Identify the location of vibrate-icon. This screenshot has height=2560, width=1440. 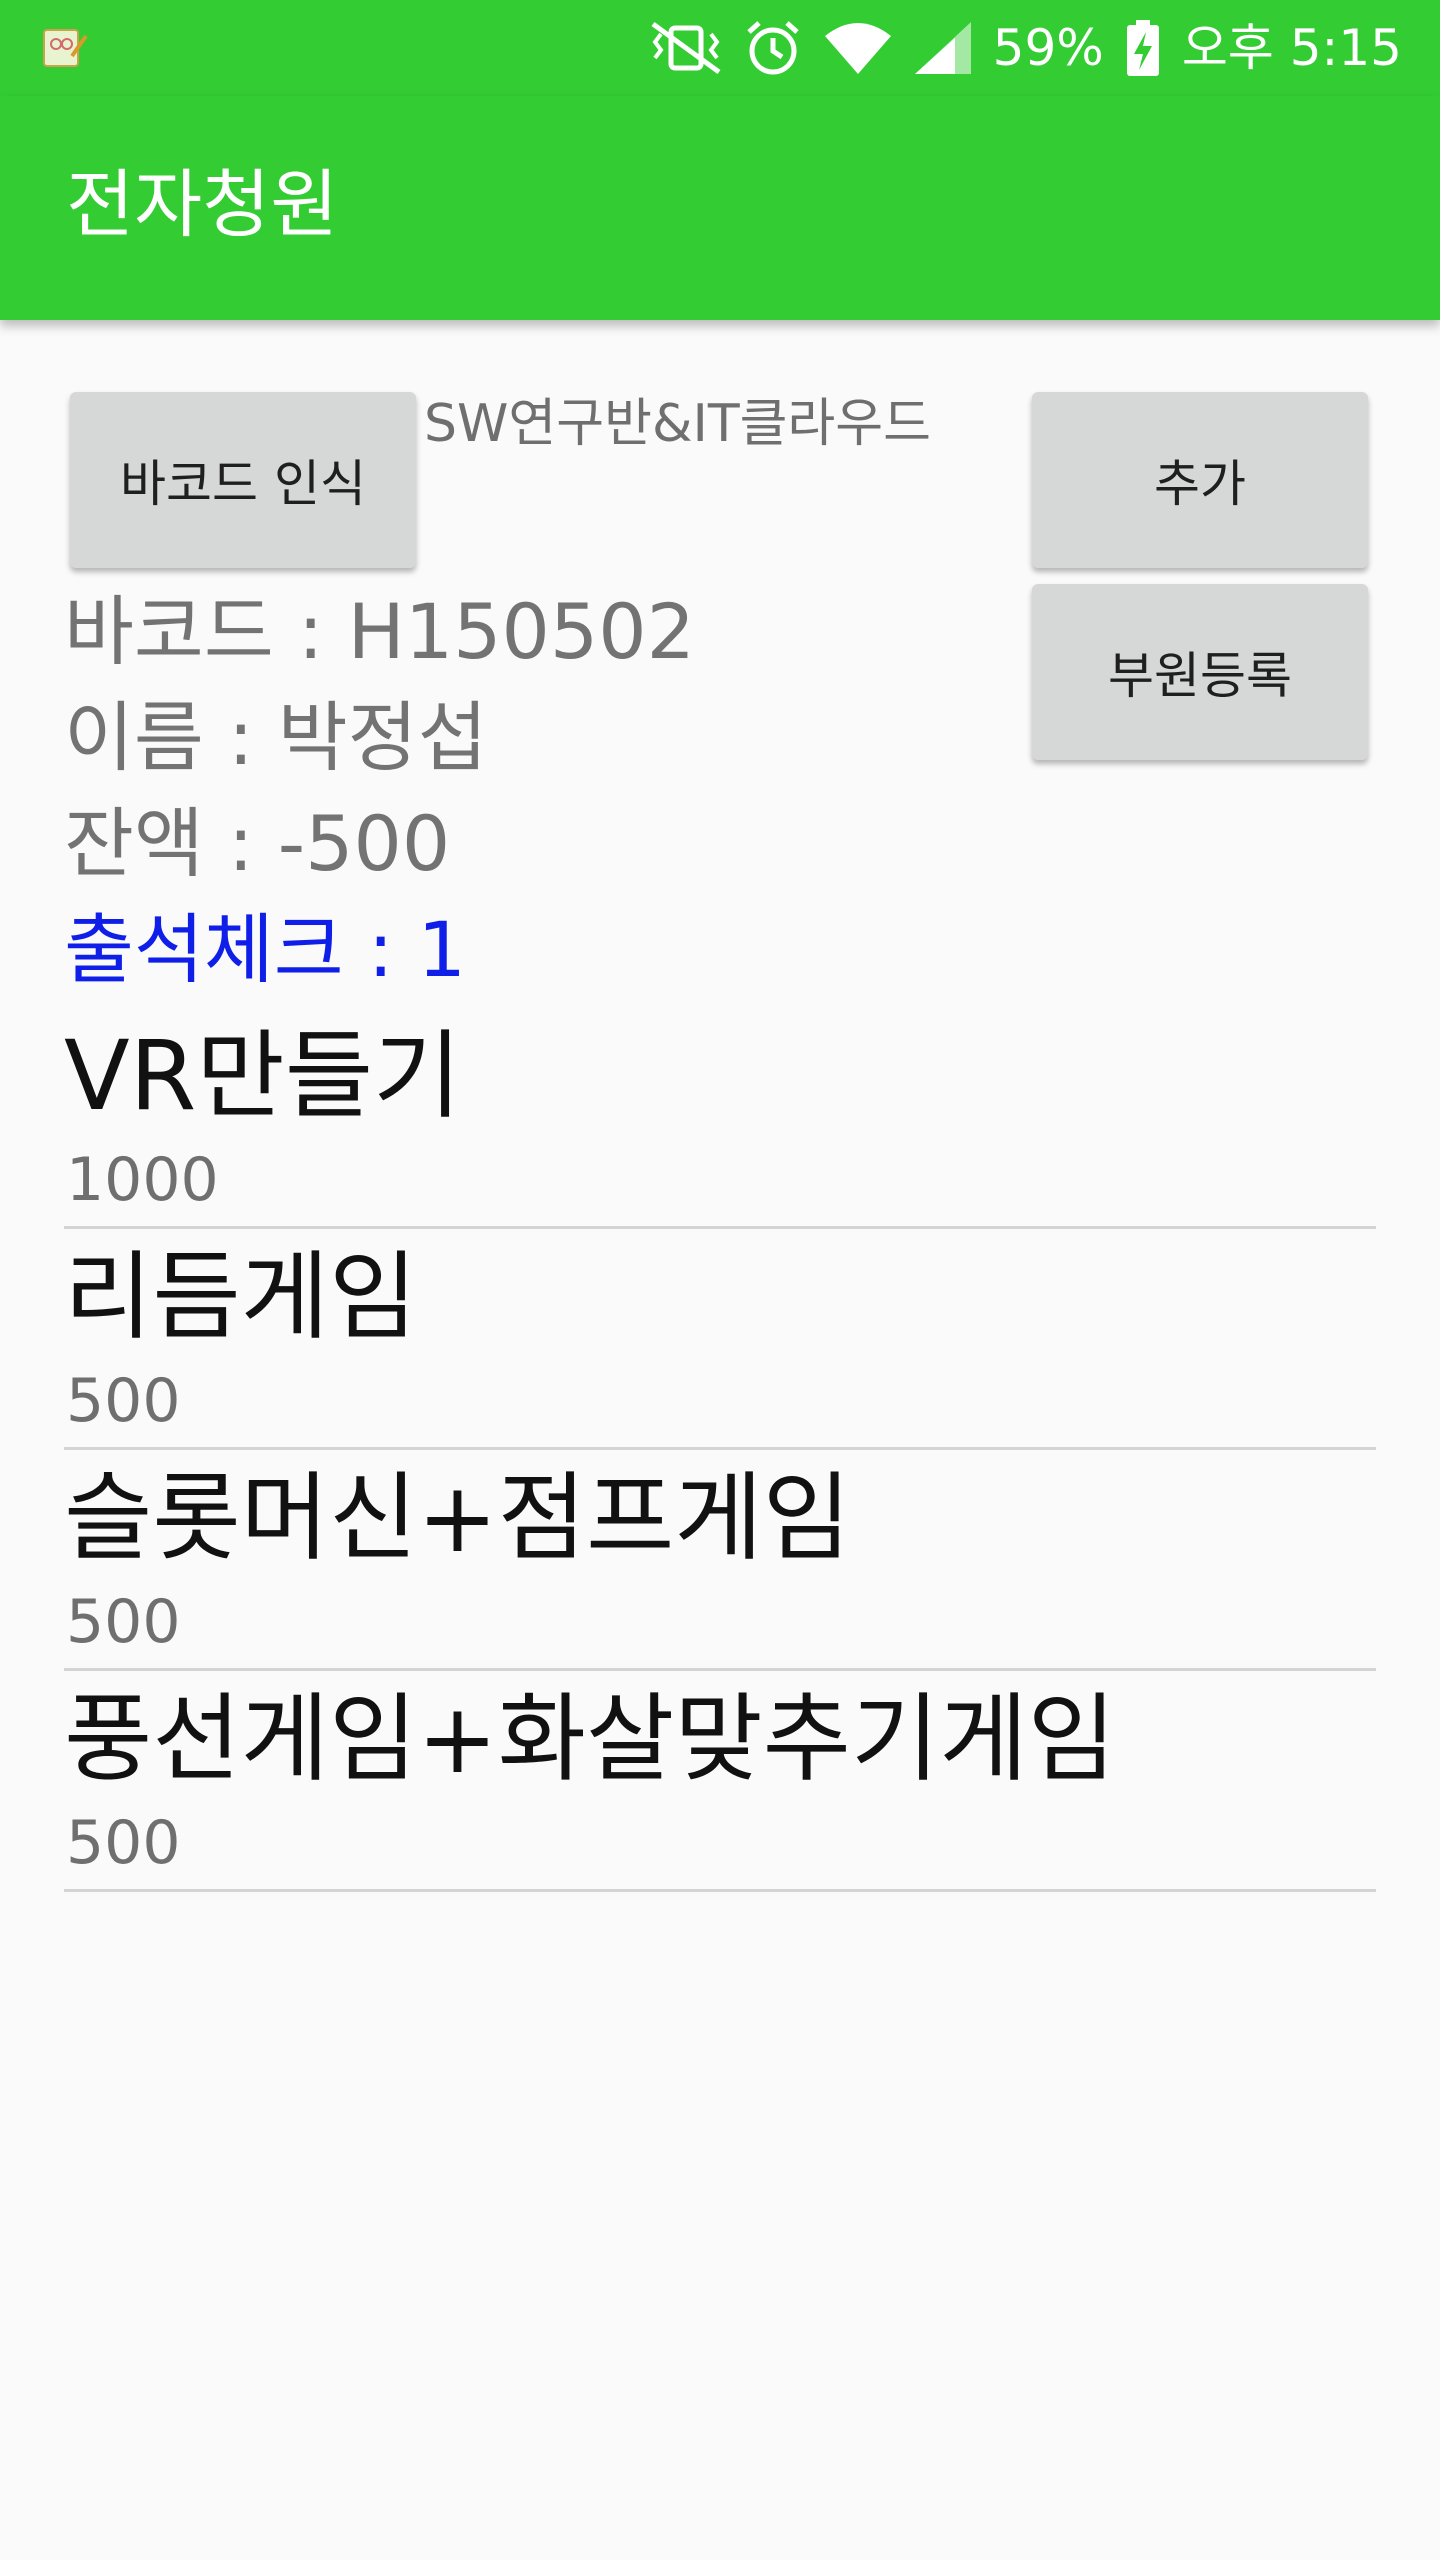
(686, 48).